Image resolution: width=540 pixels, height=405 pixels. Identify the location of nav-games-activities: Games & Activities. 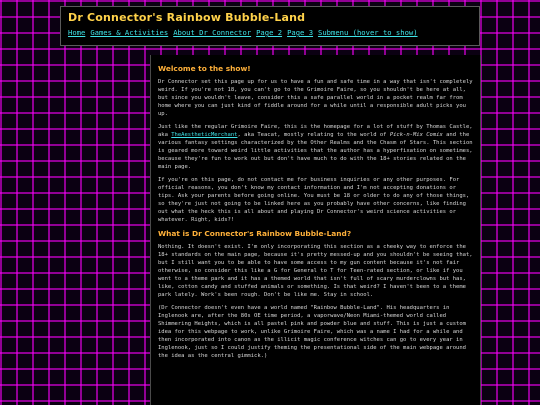
(129, 32).